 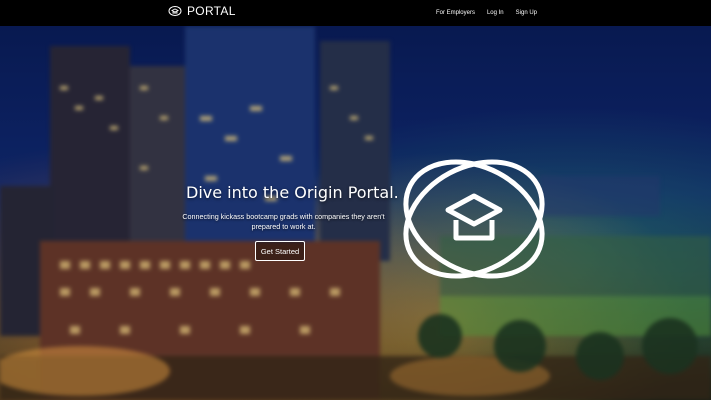 What do you see at coordinates (211, 11) in the screenshot?
I see `brand-name: PORTAL` at bounding box center [211, 11].